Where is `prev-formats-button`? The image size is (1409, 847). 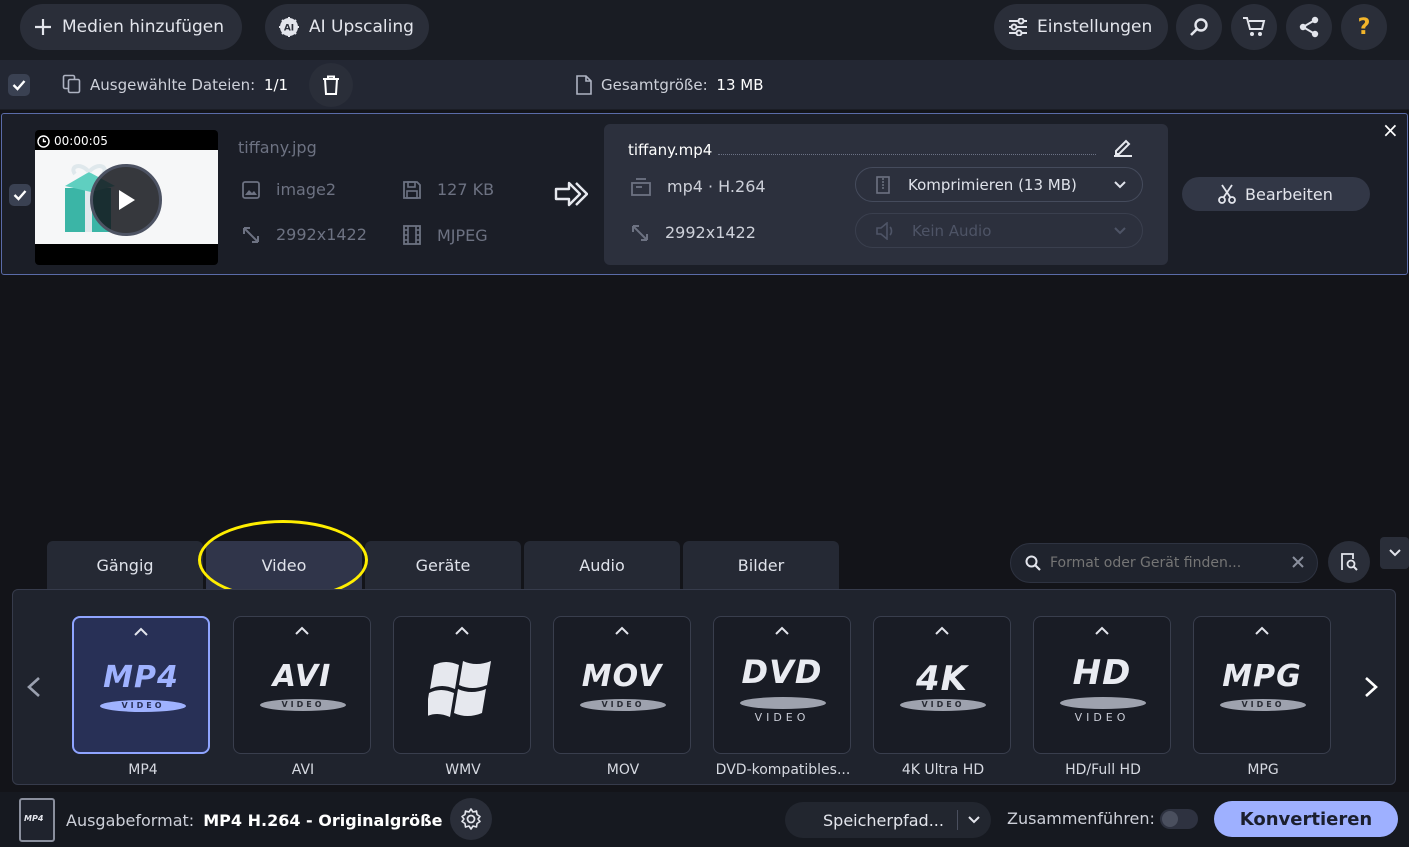 prev-formats-button is located at coordinates (34, 687).